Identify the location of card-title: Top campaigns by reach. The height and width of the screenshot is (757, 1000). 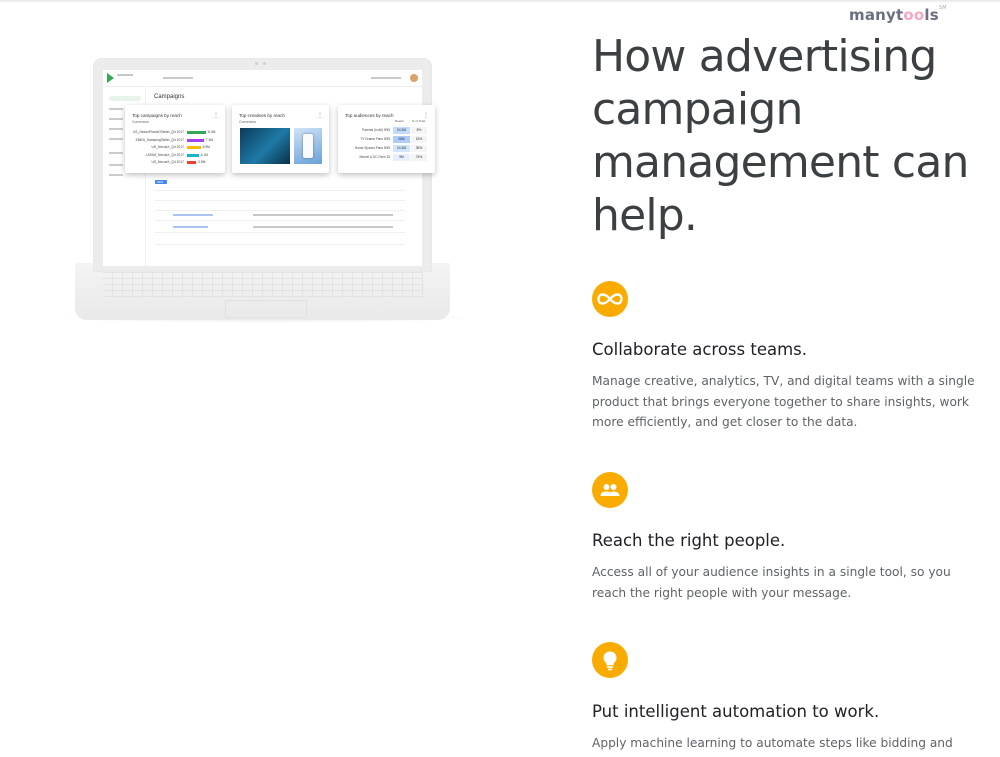
(157, 115).